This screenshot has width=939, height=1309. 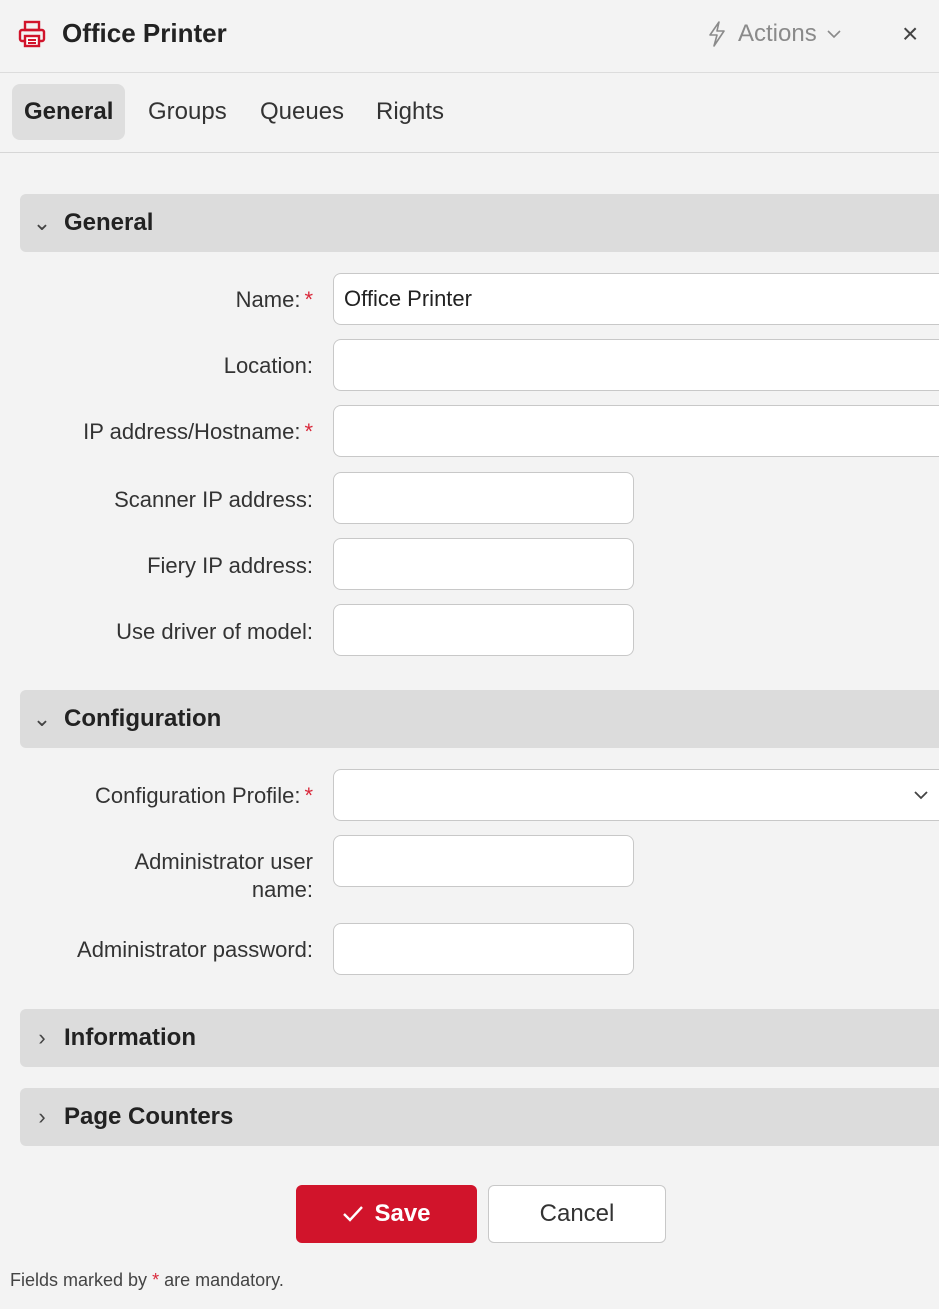 I want to click on ip-hostname-field, so click(x=636, y=431).